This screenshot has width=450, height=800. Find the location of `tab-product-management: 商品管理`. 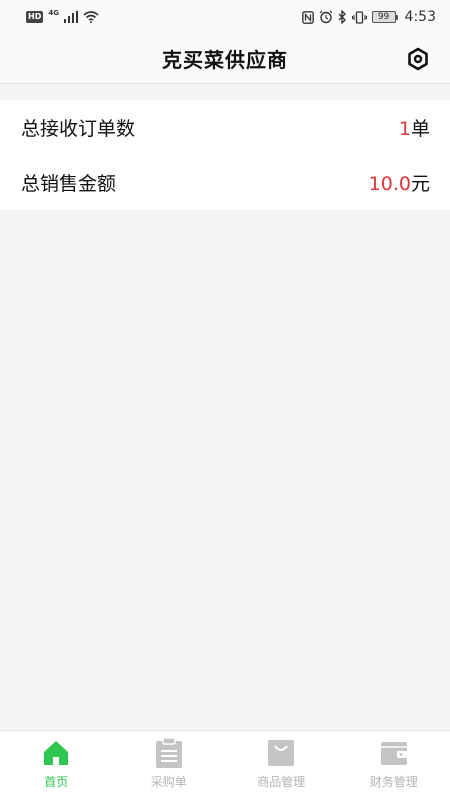

tab-product-management: 商品管理 is located at coordinates (281, 765).